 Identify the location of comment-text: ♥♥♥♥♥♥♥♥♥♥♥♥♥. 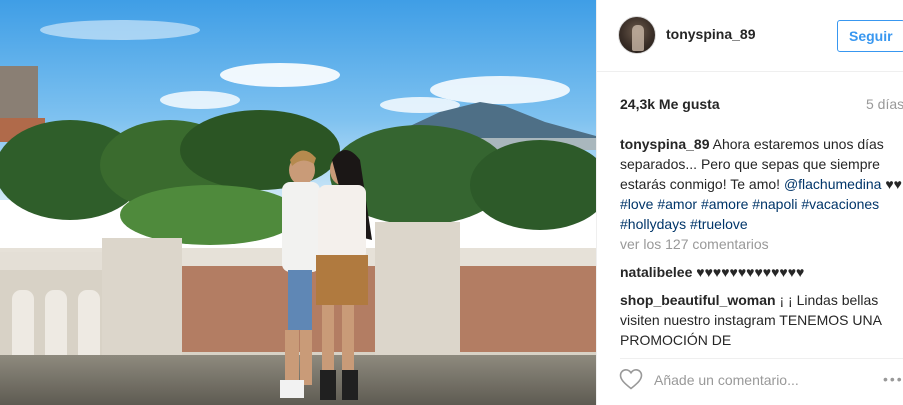
(748, 272).